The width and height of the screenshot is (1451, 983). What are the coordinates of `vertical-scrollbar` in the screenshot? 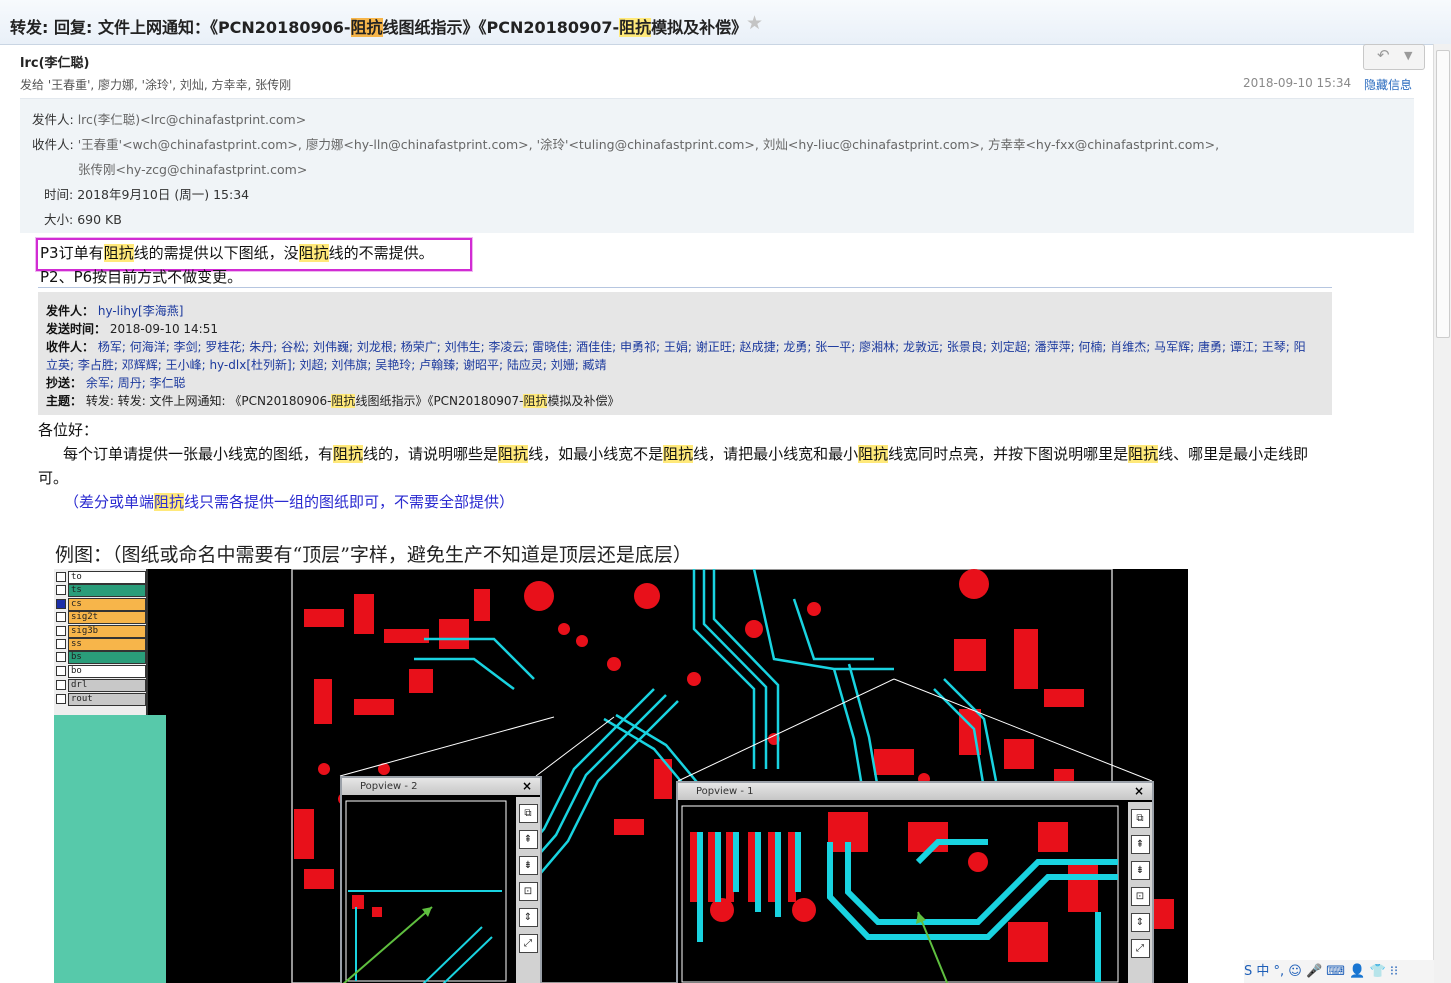 It's located at (1442, 513).